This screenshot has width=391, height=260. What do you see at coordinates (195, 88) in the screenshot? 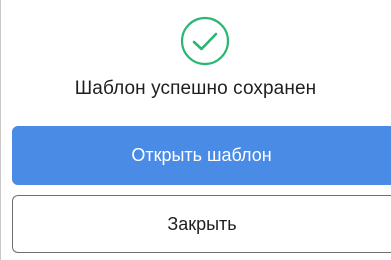
I see `dialog-message: Шаблон успешно сохранен` at bounding box center [195, 88].